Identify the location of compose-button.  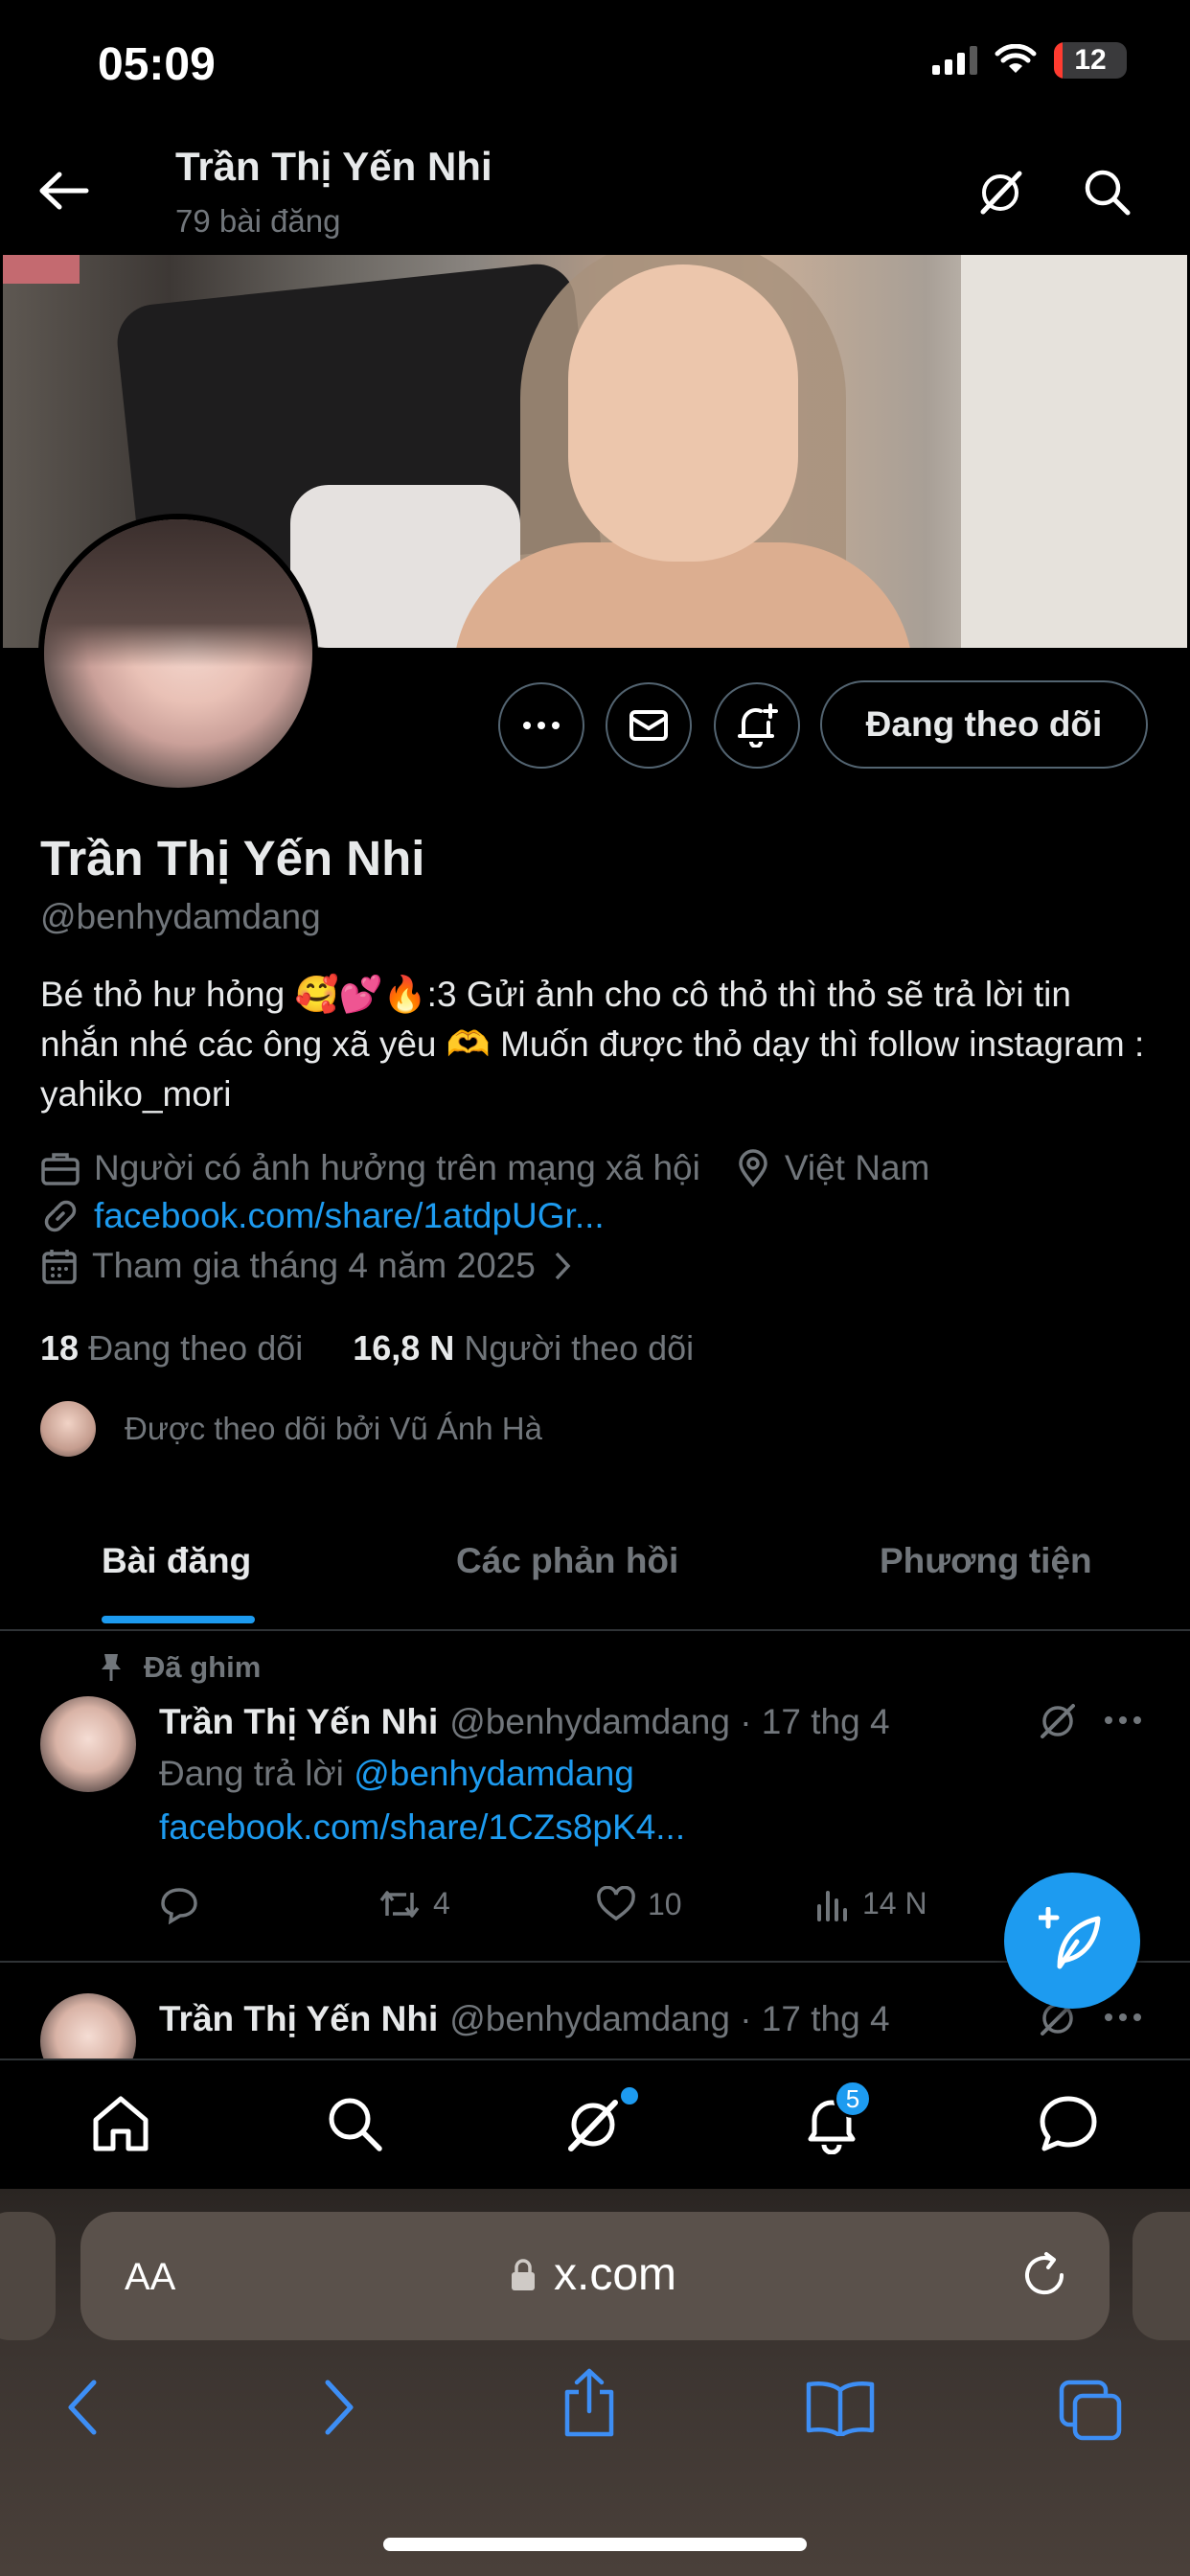
(1072, 1941).